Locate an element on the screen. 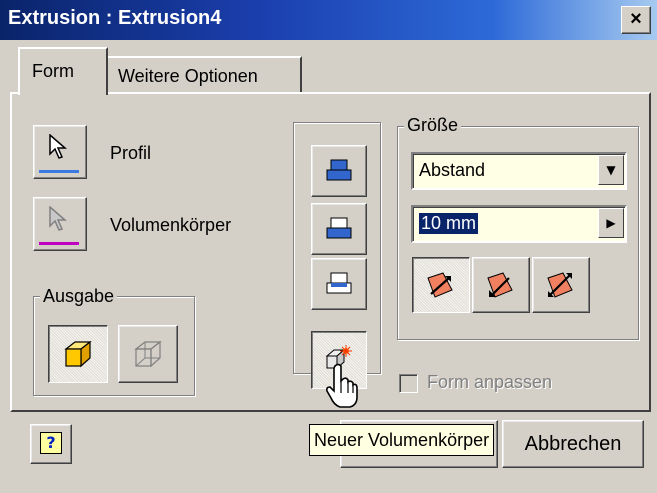 Image resolution: width=657 pixels, height=493 pixels. direction-2-icon is located at coordinates (500, 285).